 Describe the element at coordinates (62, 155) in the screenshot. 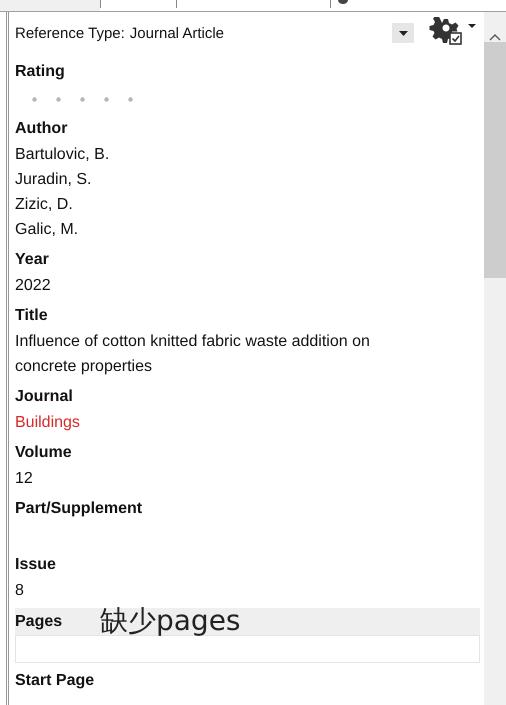

I see `field-value: Bartulovic, B.` at that location.